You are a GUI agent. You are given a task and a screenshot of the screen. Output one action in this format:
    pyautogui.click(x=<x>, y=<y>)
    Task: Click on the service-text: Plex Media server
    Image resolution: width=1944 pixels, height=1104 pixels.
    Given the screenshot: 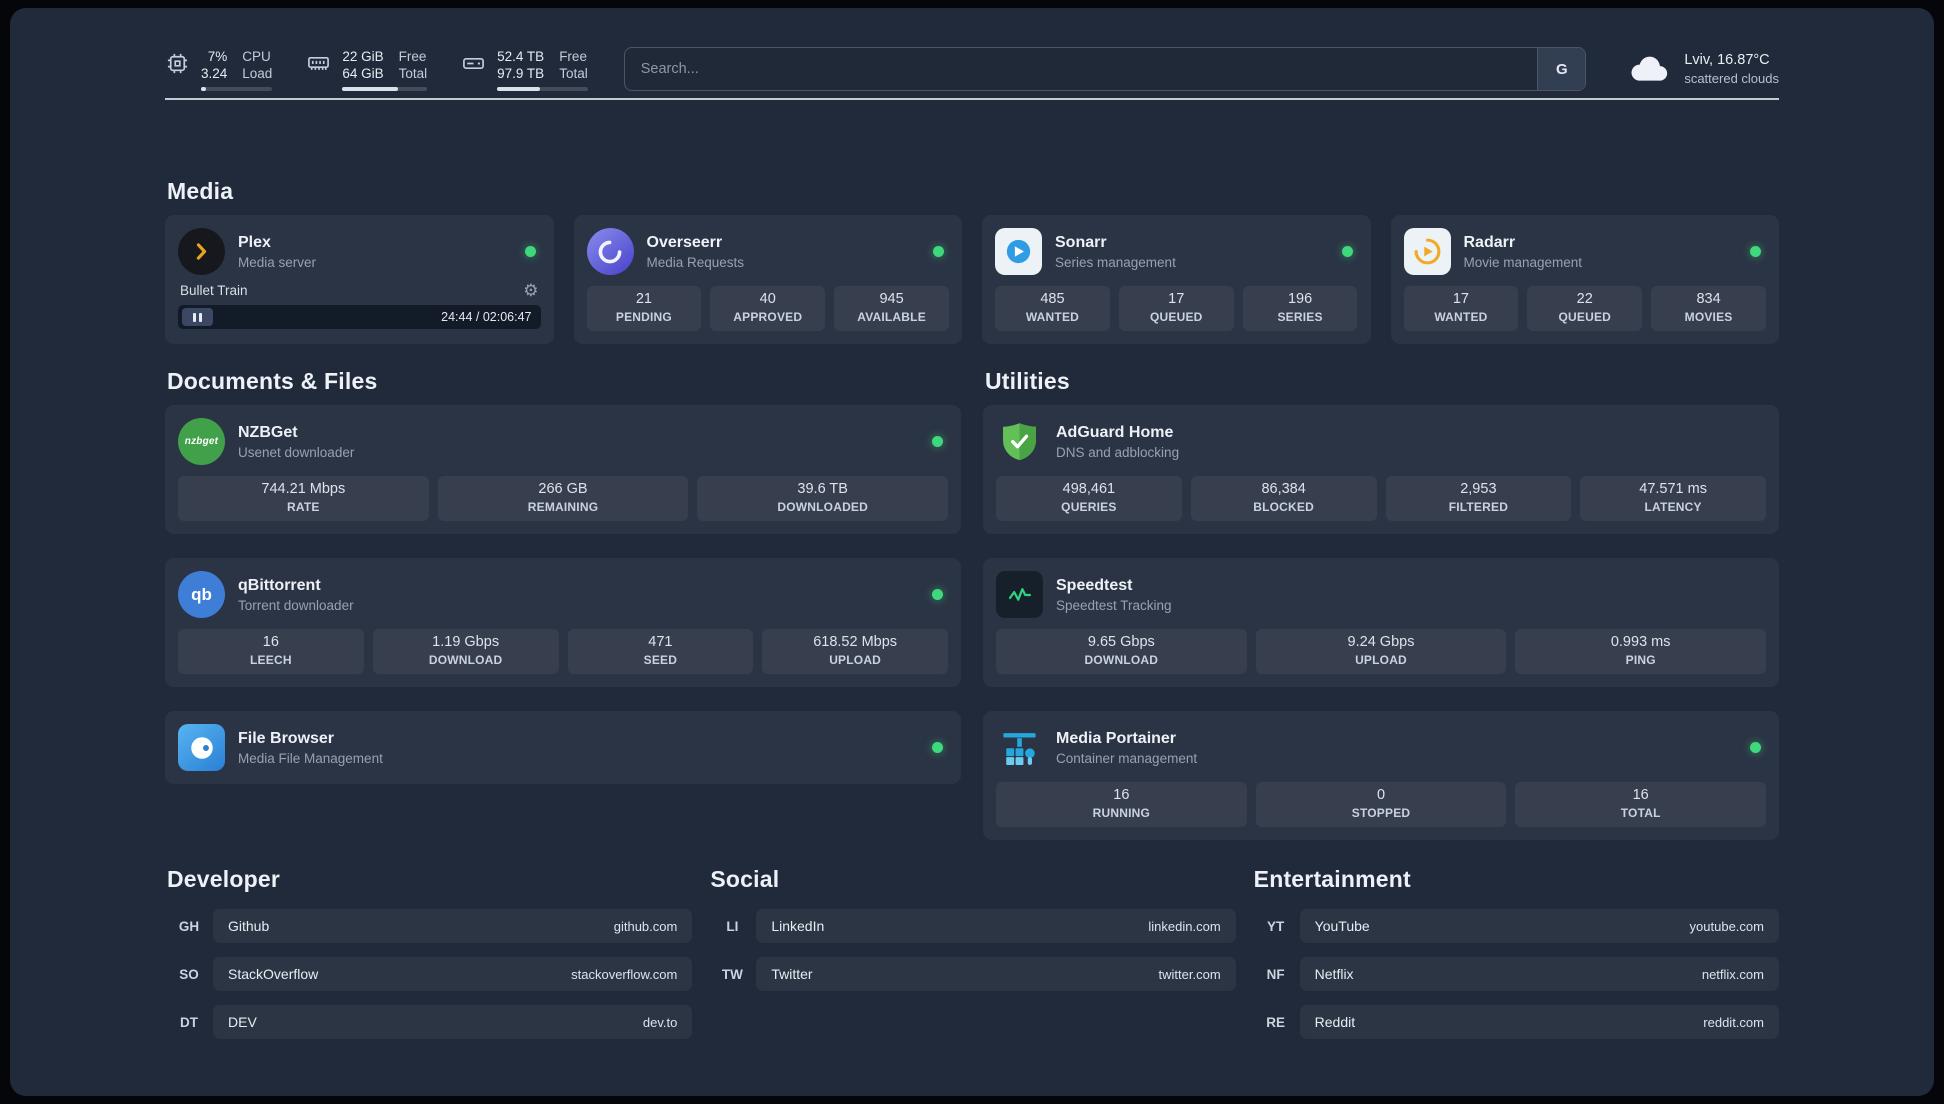 What is the action you would take?
    pyautogui.click(x=277, y=252)
    